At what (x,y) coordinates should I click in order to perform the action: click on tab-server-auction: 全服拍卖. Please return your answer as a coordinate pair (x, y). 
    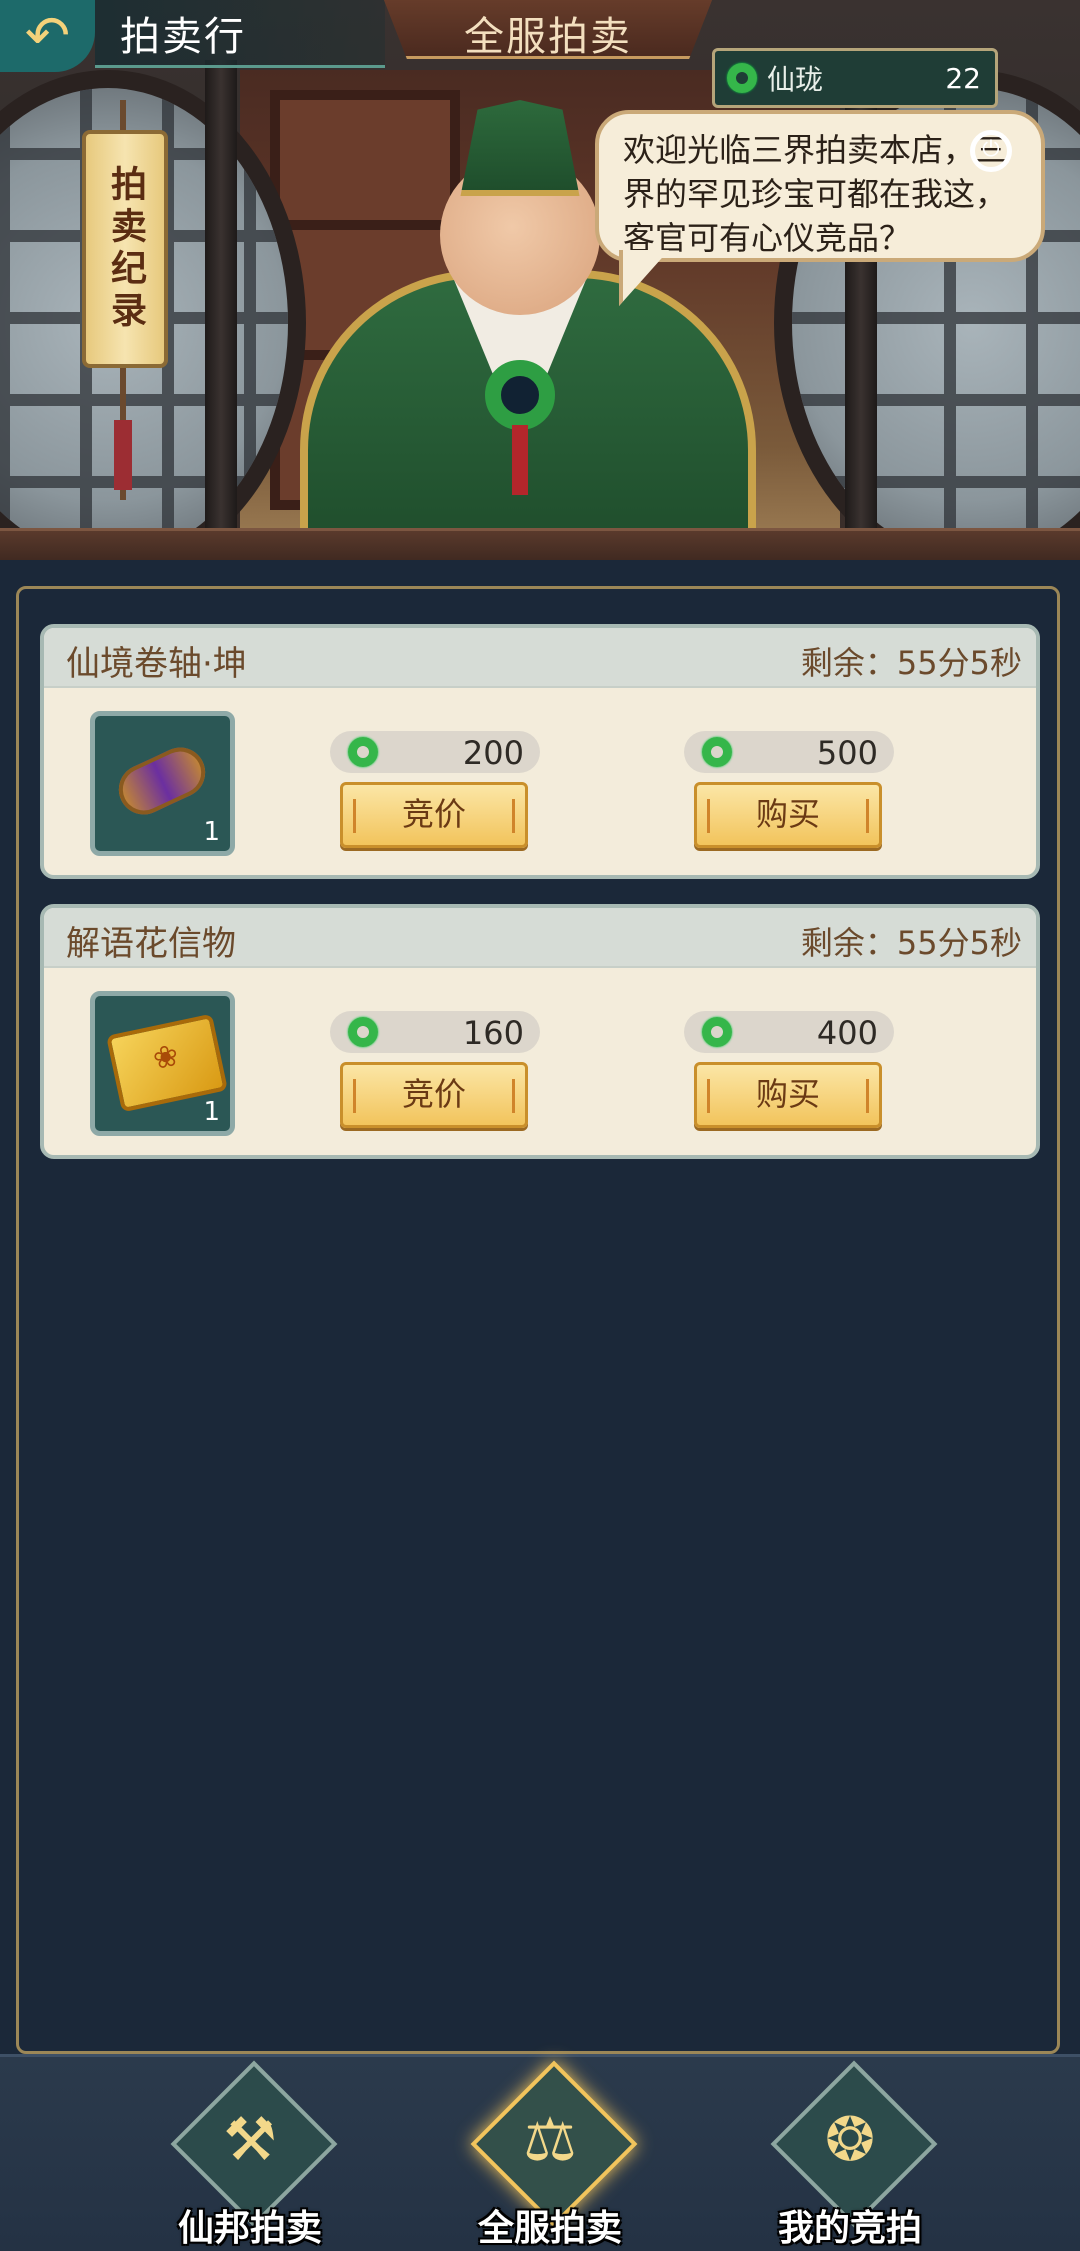
    Looking at the image, I should click on (548, 29).